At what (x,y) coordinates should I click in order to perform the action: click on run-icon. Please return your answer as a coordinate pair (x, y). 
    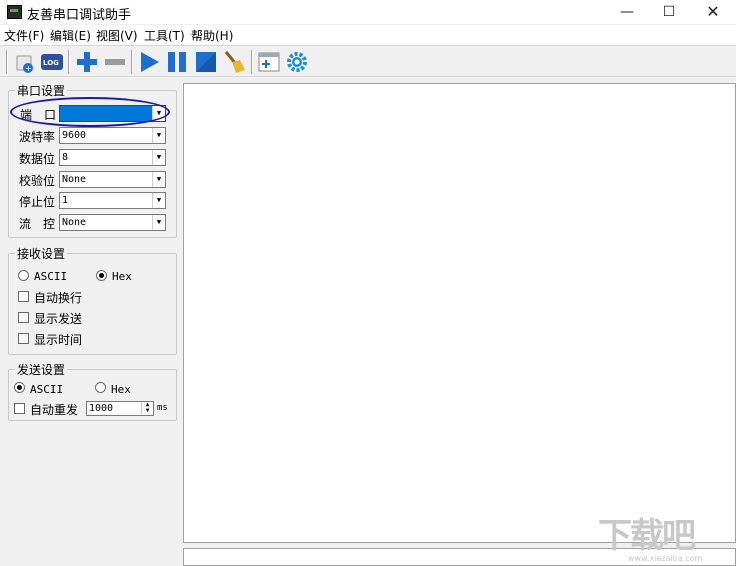
    Looking at the image, I should click on (149, 62).